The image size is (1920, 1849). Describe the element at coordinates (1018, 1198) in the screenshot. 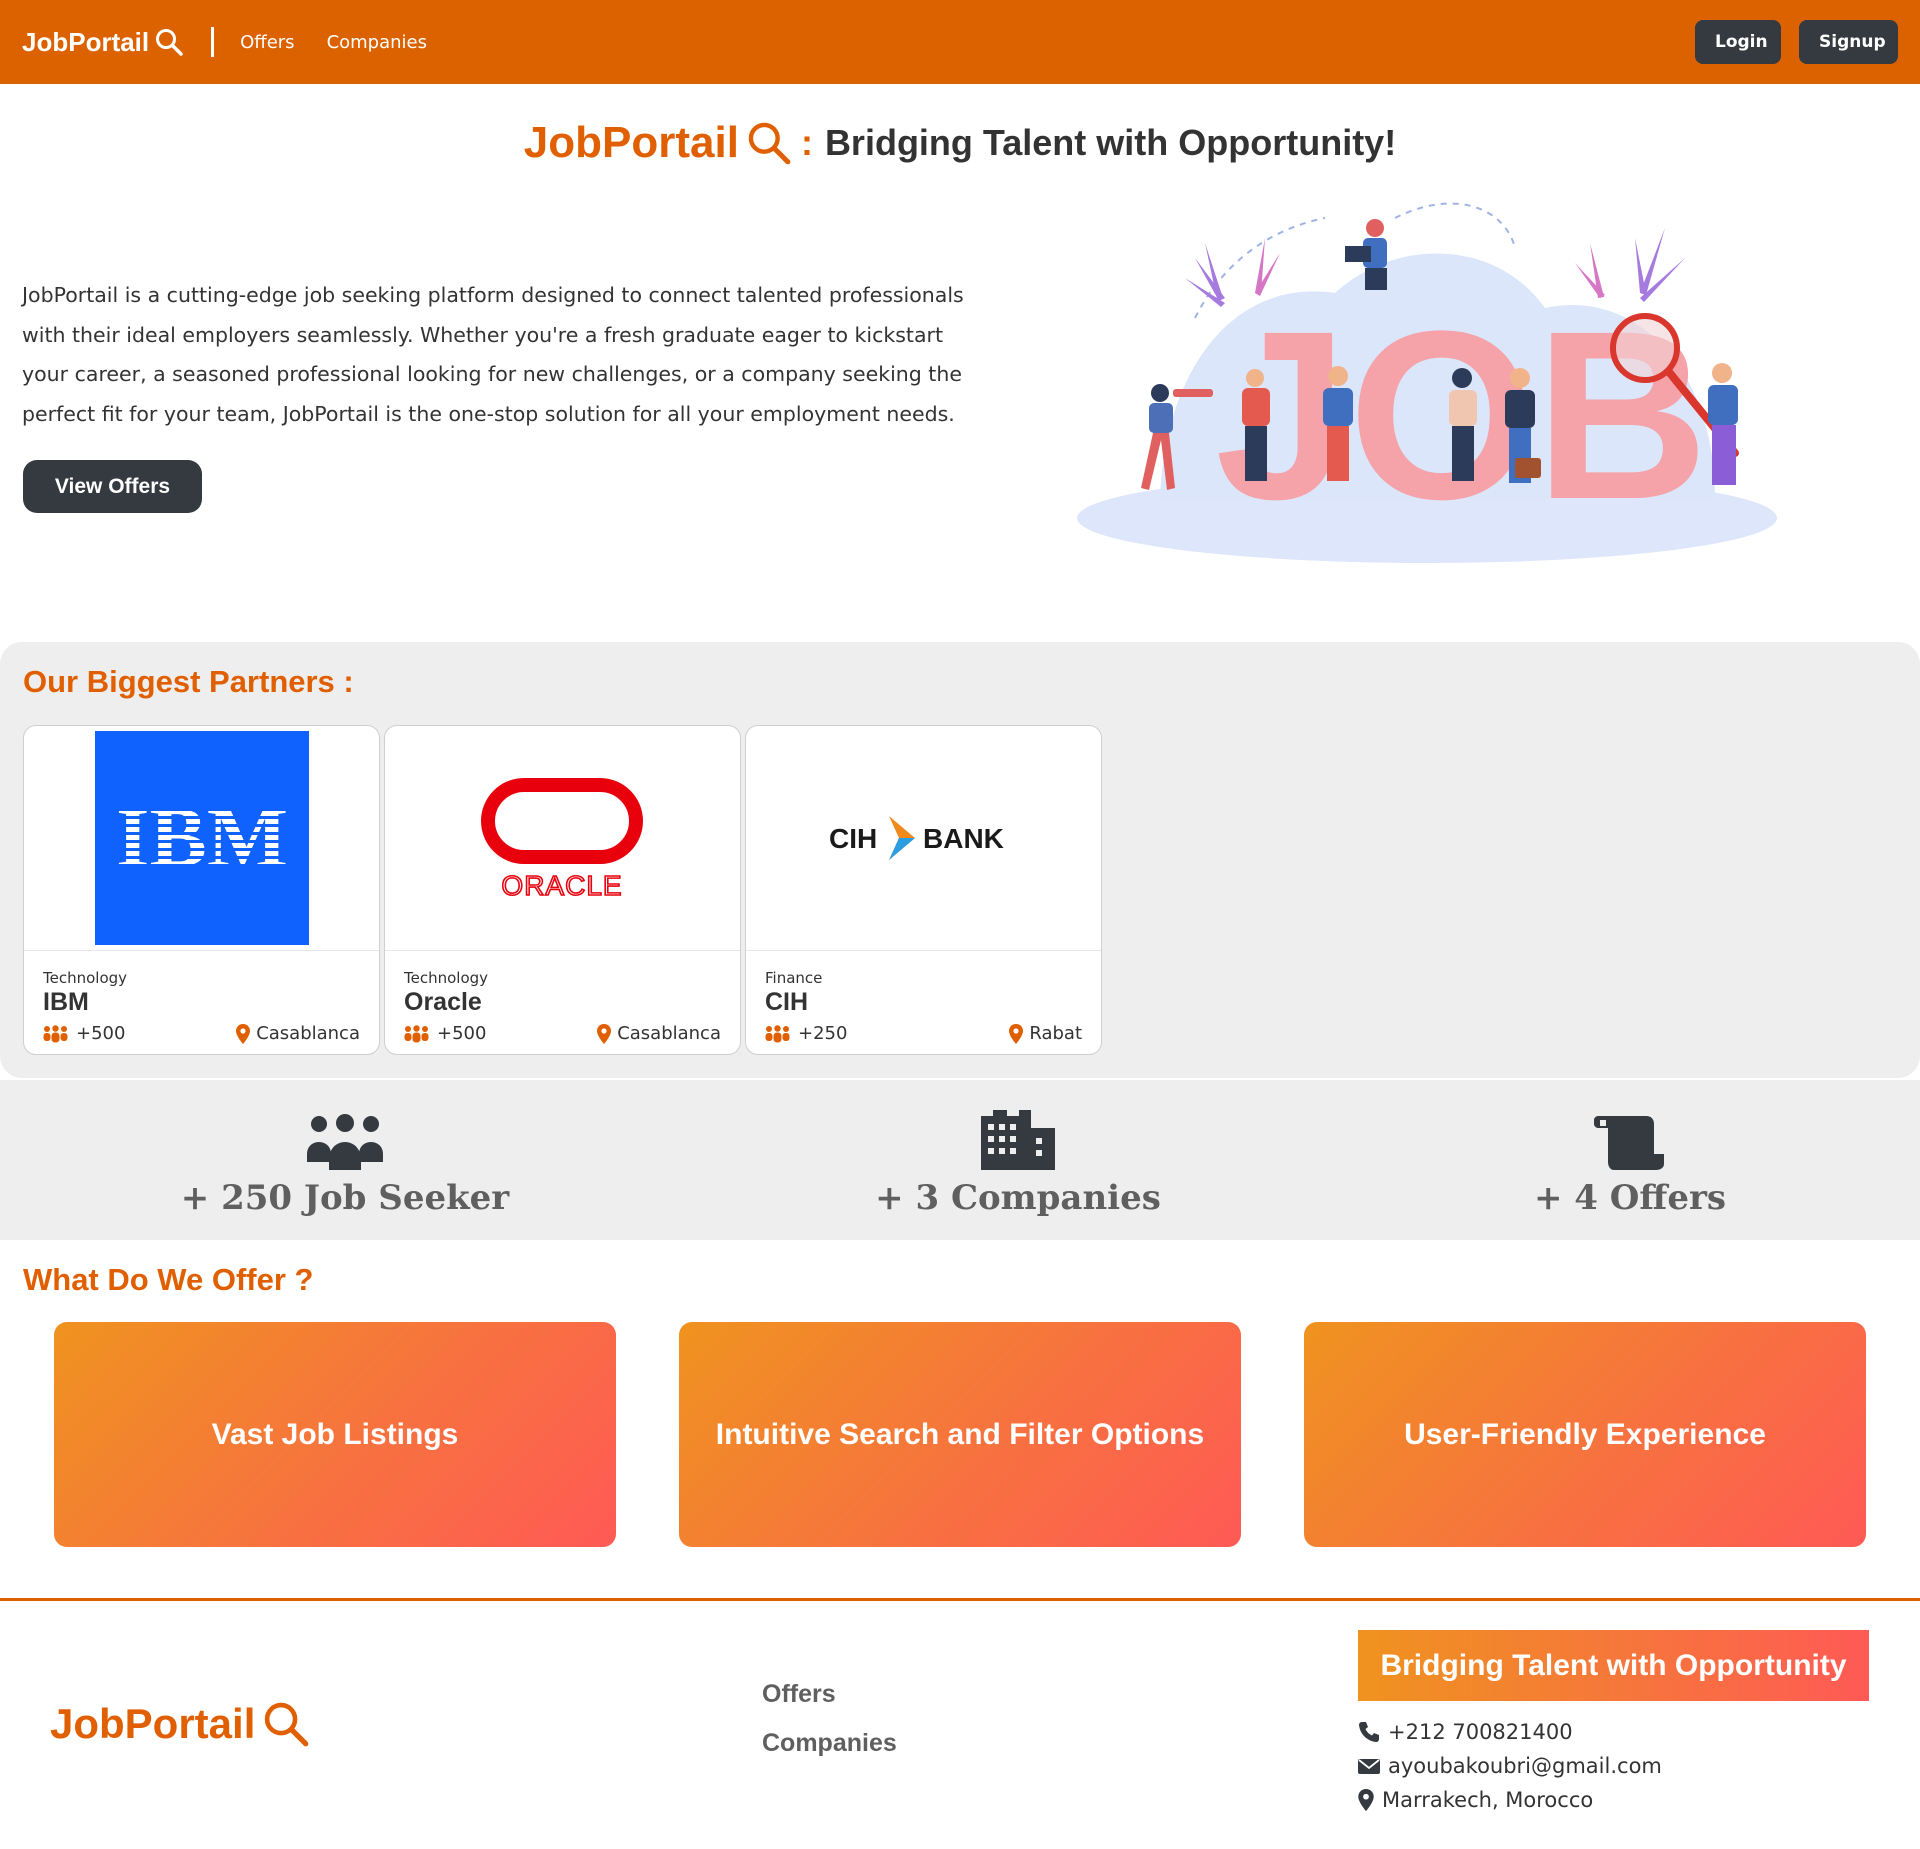

I see `stat-label: + 3 Companies` at that location.